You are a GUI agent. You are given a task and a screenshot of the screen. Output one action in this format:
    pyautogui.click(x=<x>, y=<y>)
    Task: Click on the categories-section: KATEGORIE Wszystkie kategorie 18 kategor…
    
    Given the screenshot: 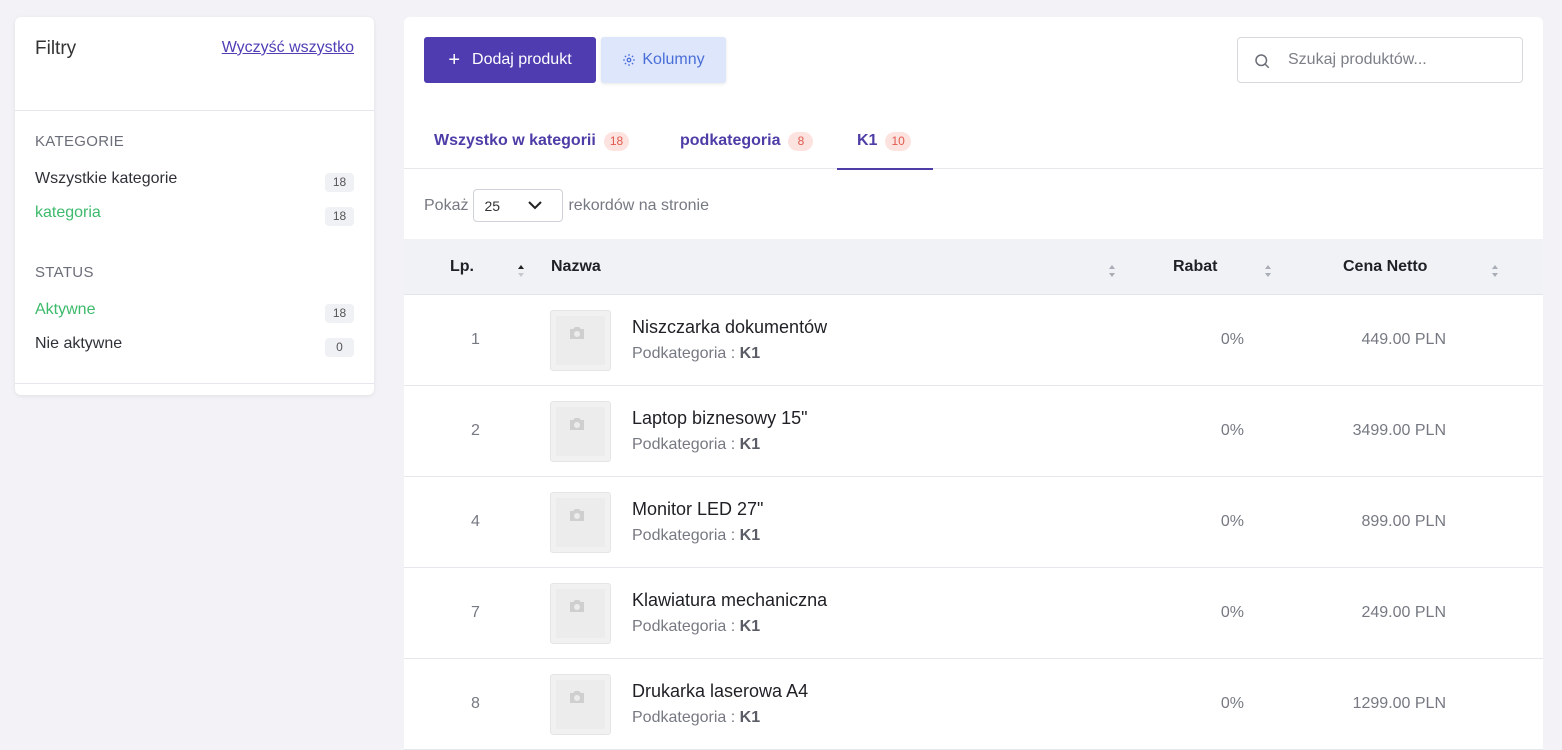 What is the action you would take?
    pyautogui.click(x=194, y=182)
    